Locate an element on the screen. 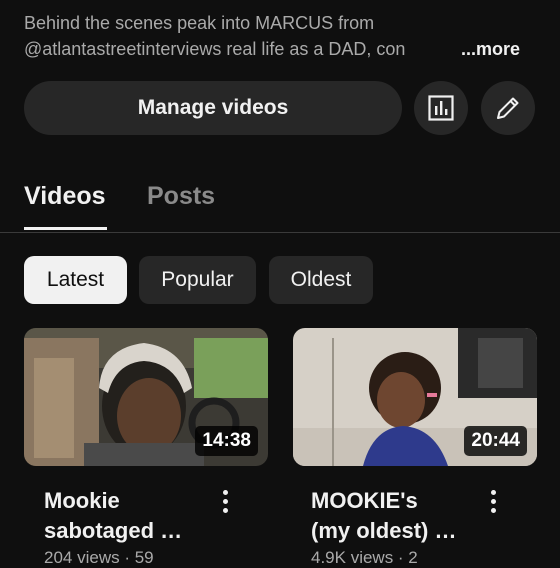 This screenshot has width=560, height=568. tab-posts: Posts is located at coordinates (181, 196).